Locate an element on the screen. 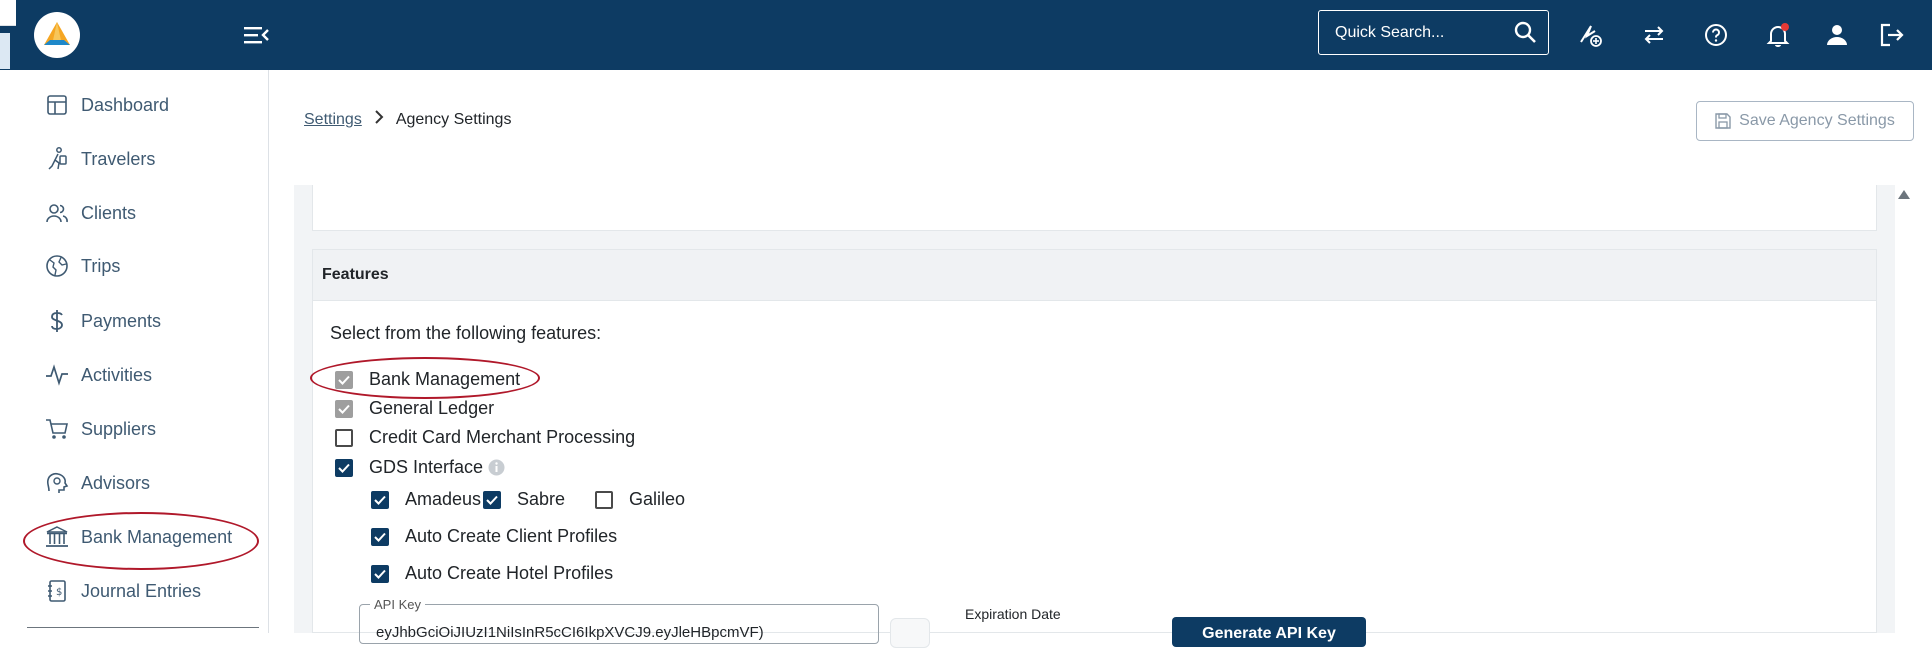 The image size is (1932, 648). logo-mark-icon is located at coordinates (57, 33).